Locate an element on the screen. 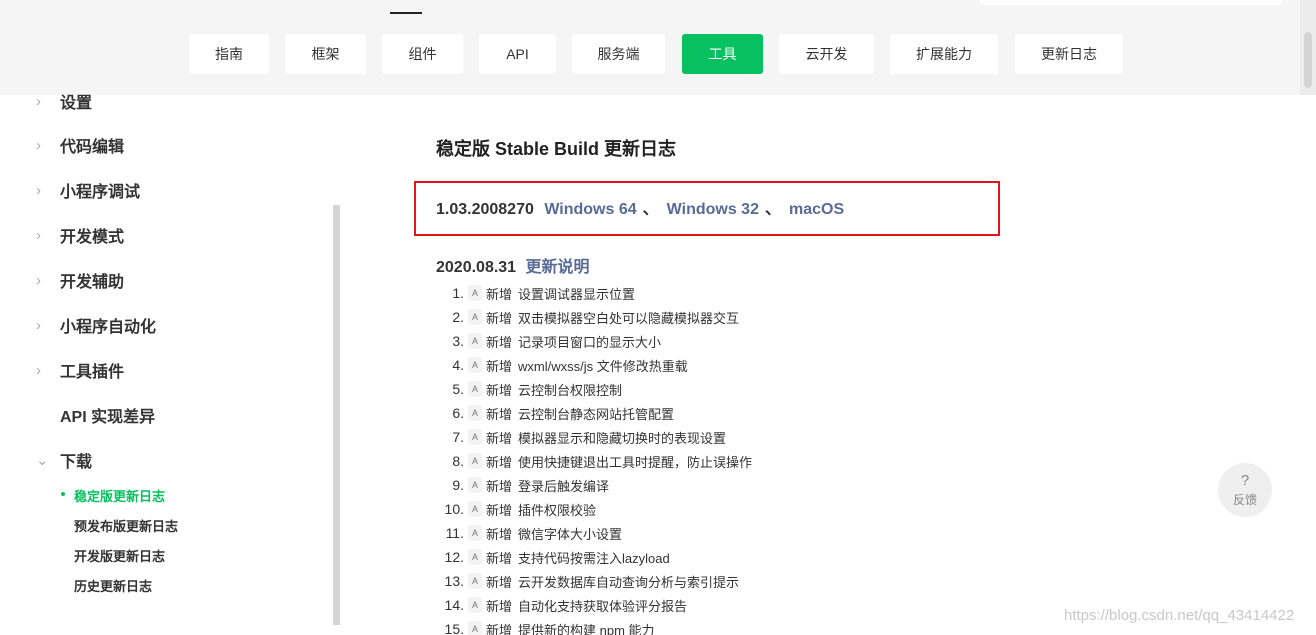 The height and width of the screenshot is (635, 1316). list-item: 5. A 新增 云控制台权限控制 is located at coordinates (529, 389).